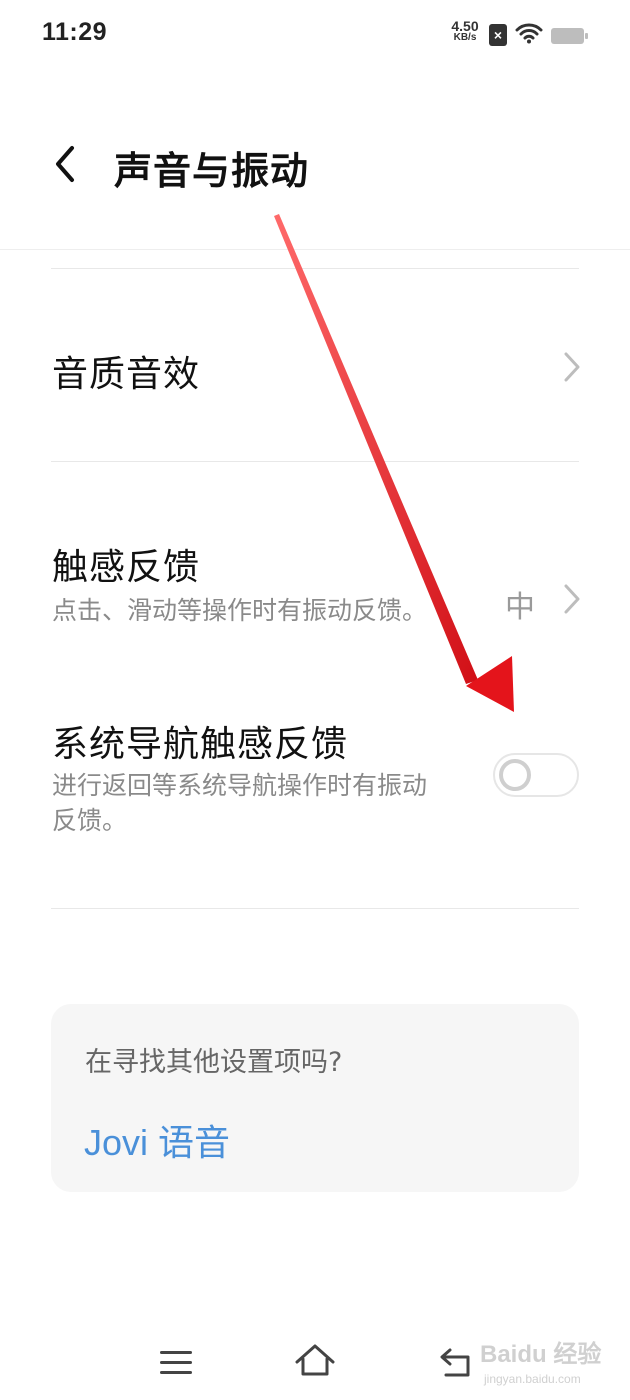 The height and width of the screenshot is (1400, 630). Describe the element at coordinates (176, 1363) in the screenshot. I see `menu-icon` at that location.